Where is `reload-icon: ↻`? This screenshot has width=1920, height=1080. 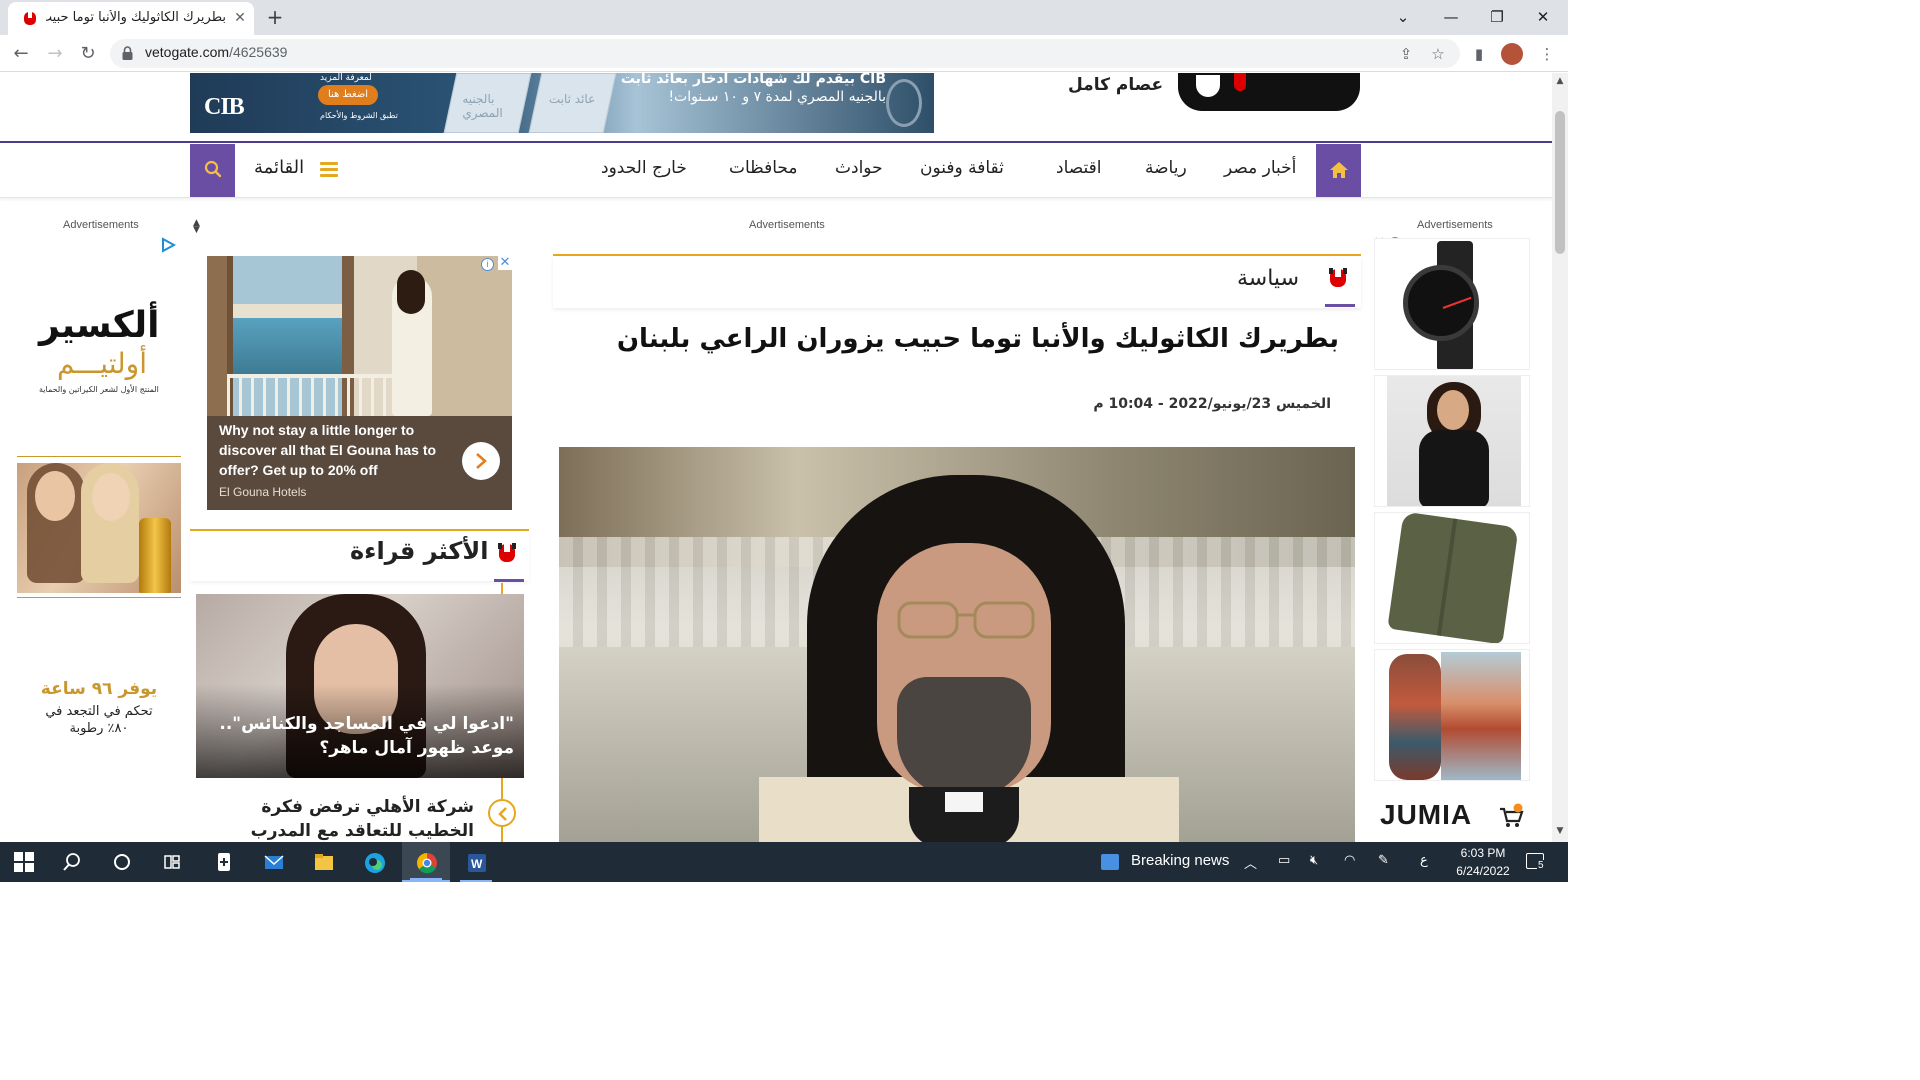
reload-icon: ↻ is located at coordinates (88, 54).